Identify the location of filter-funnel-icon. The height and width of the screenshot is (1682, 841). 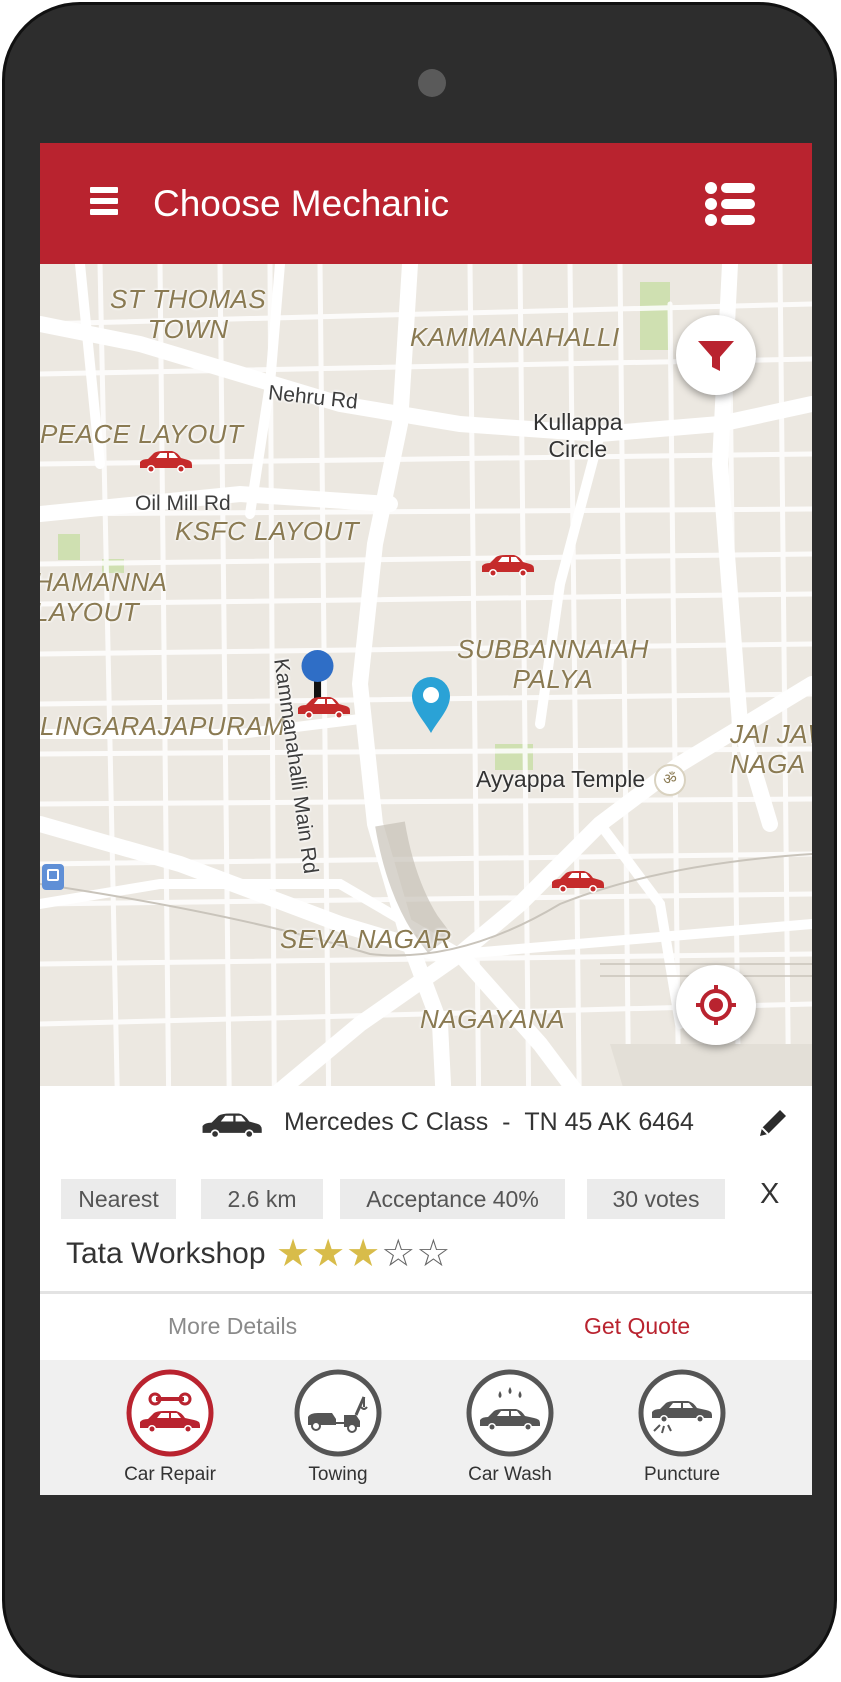
(716, 356).